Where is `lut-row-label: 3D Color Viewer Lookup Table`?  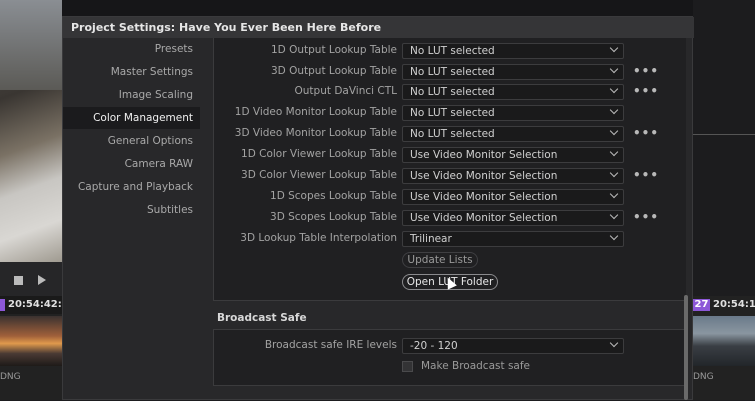
lut-row-label: 3D Color Viewer Lookup Table is located at coordinates (319, 175).